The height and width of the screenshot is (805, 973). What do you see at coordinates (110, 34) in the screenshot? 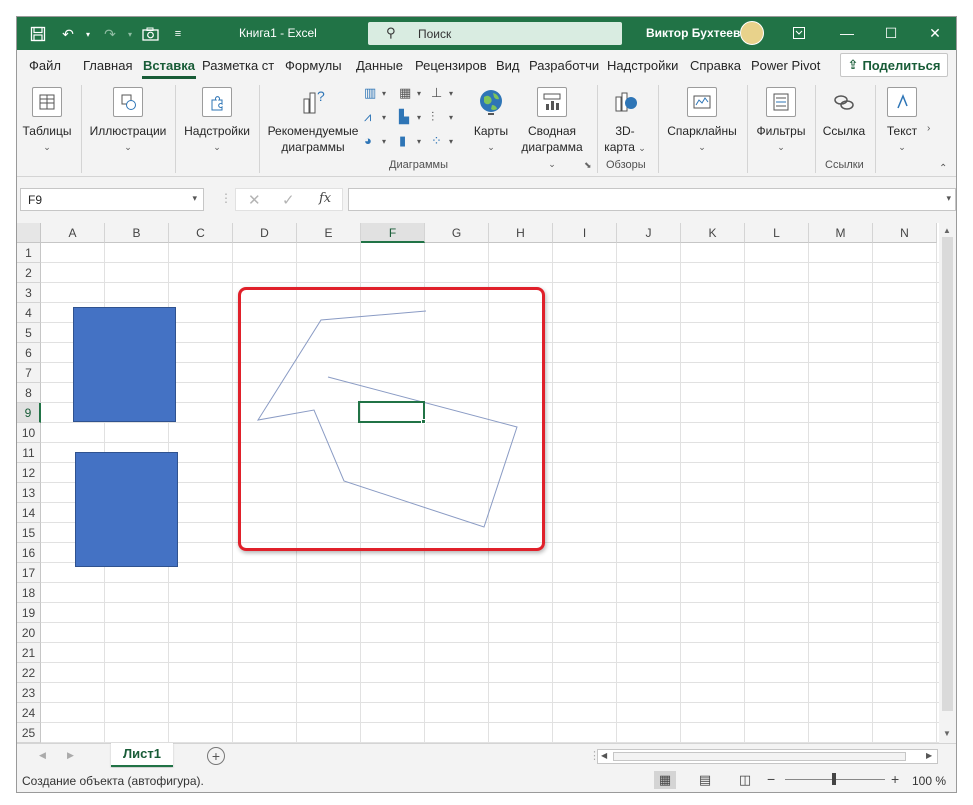
I see `redo-icon: ↷` at bounding box center [110, 34].